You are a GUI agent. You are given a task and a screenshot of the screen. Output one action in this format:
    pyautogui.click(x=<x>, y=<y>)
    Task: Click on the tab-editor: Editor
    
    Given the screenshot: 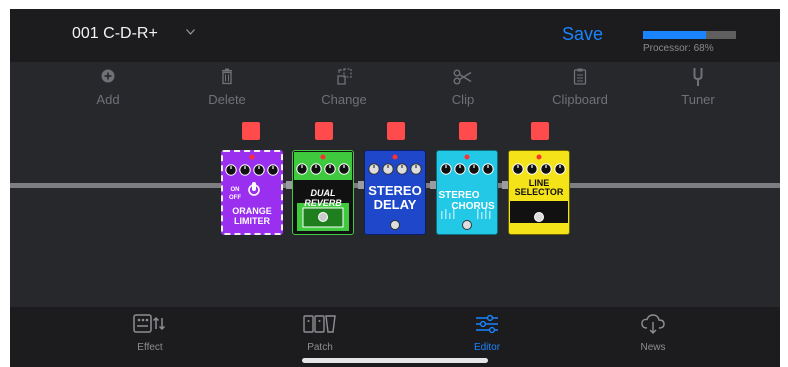 What is the action you would take?
    pyautogui.click(x=487, y=333)
    